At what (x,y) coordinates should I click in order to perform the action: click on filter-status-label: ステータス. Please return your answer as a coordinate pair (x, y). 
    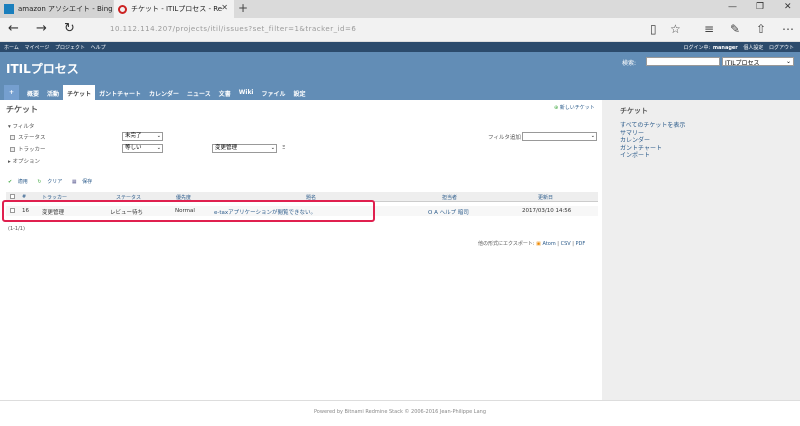
    Looking at the image, I should click on (32, 138).